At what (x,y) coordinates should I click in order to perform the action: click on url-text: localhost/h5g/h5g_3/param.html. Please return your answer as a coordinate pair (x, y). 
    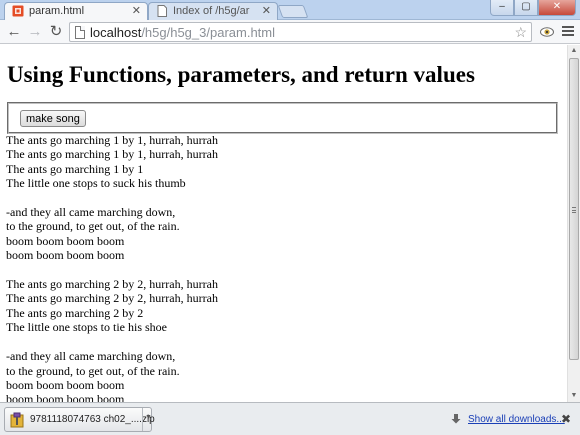
    Looking at the image, I should click on (182, 32).